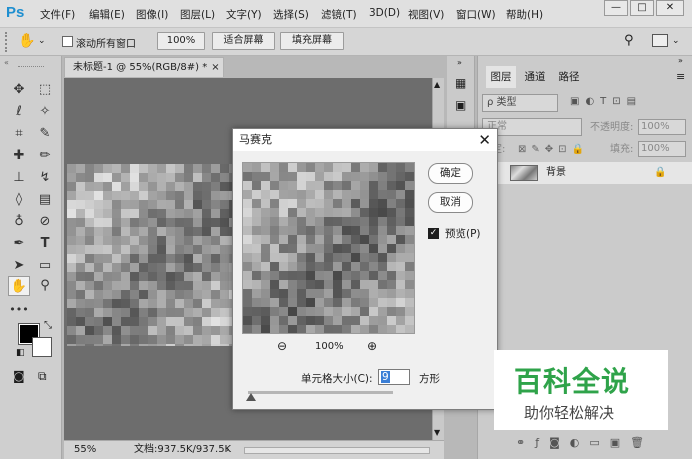 The height and width of the screenshot is (459, 692). I want to click on zoom-in-icon: ⊕, so click(372, 346).